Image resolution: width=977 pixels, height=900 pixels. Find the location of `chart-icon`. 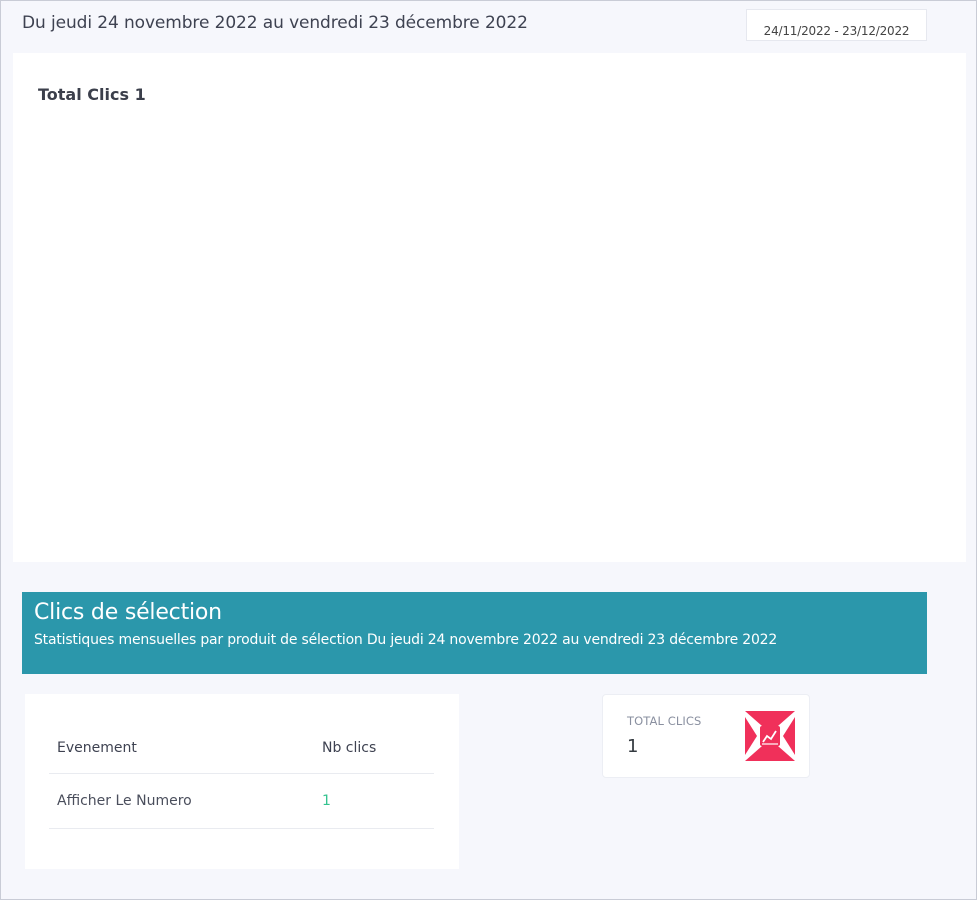

chart-icon is located at coordinates (770, 736).